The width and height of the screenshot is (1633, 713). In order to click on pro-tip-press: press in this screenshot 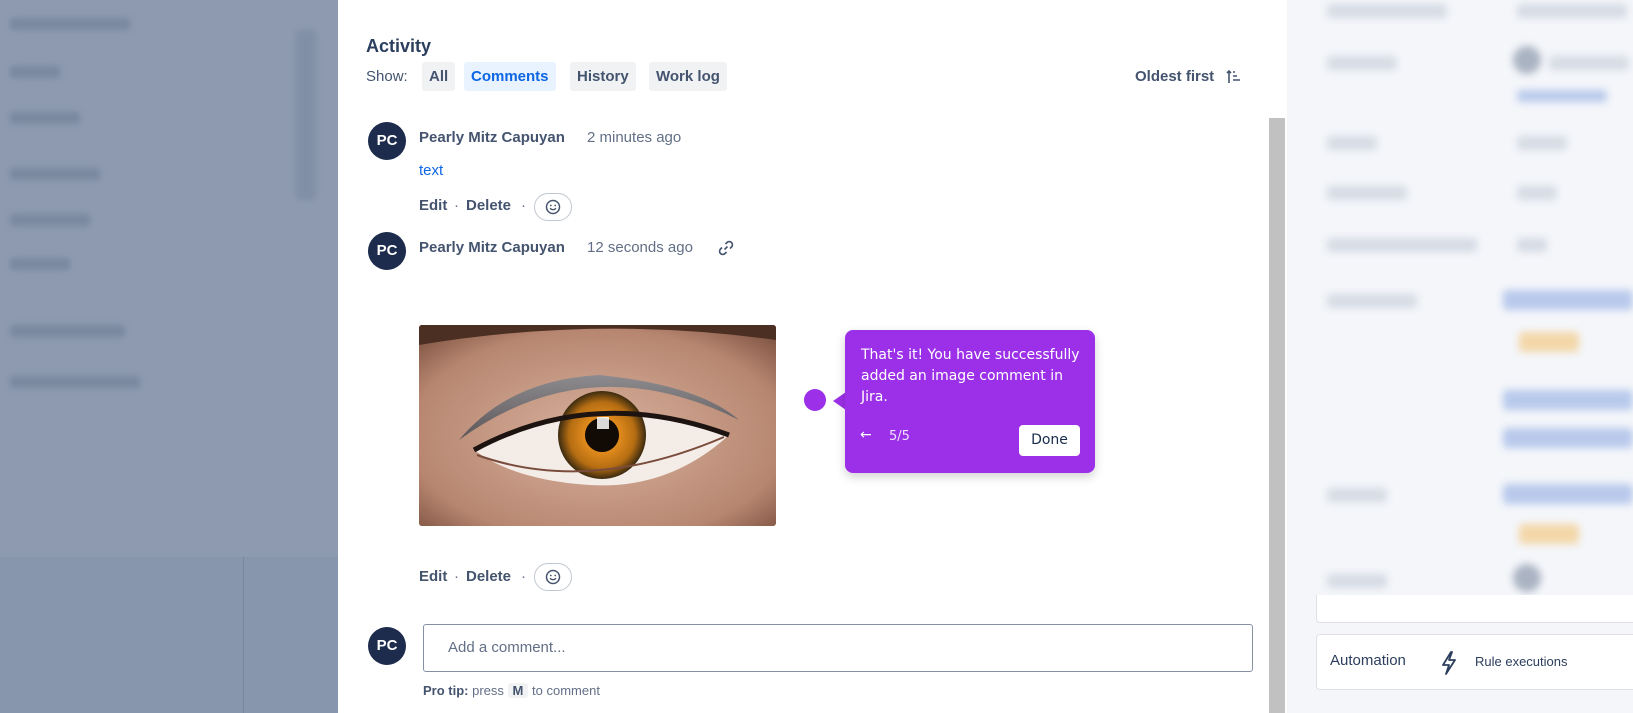, I will do `click(488, 690)`.